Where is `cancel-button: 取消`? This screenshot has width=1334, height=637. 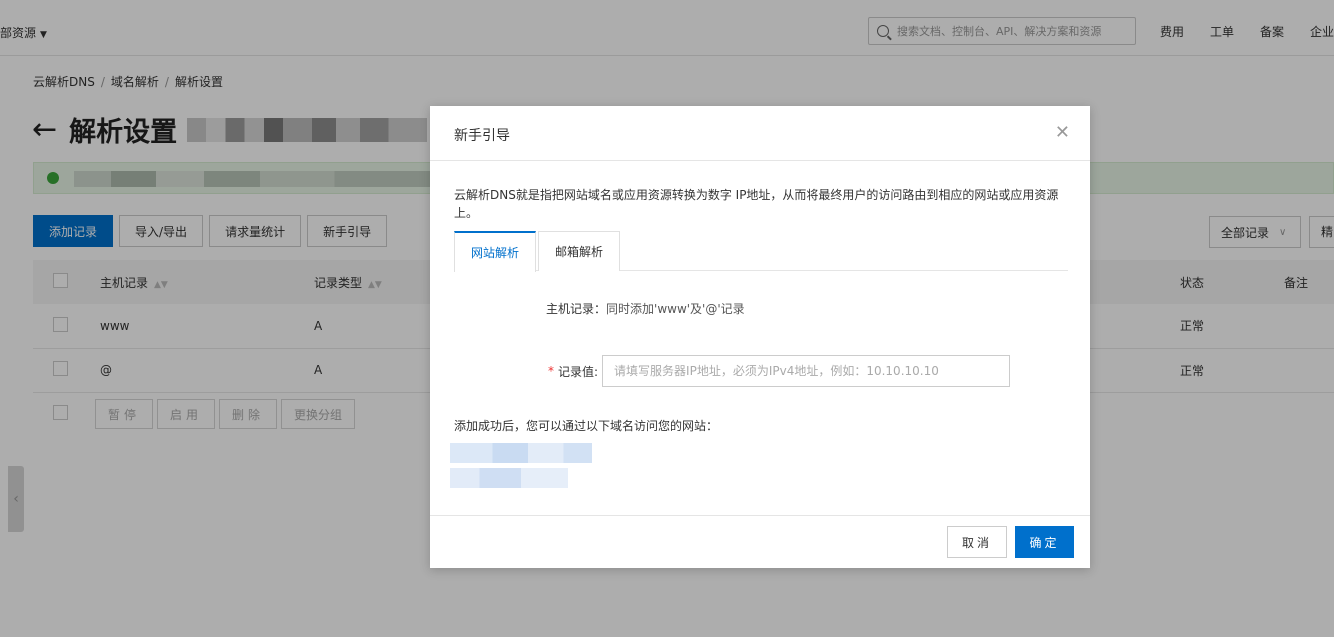
cancel-button: 取消 is located at coordinates (977, 542).